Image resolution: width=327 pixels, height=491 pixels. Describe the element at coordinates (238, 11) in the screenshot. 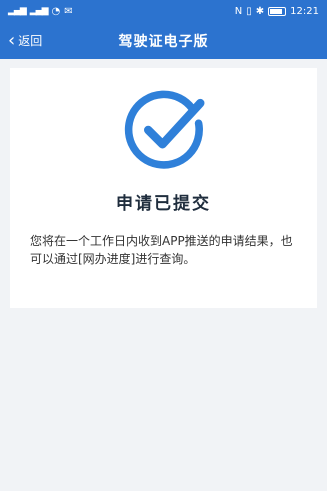

I see `nfc-icon: N` at that location.